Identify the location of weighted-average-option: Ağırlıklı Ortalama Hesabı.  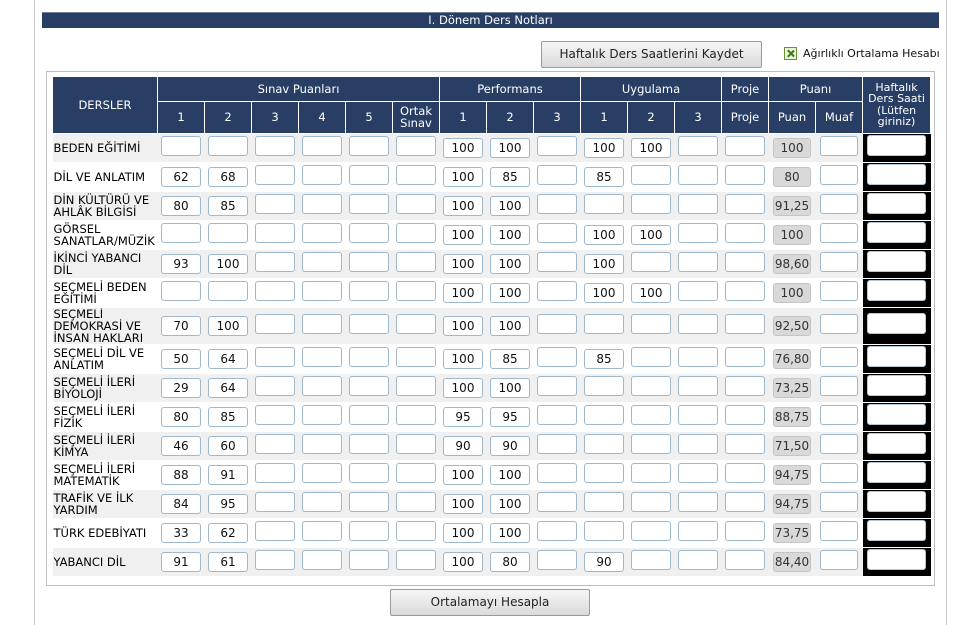
(862, 53).